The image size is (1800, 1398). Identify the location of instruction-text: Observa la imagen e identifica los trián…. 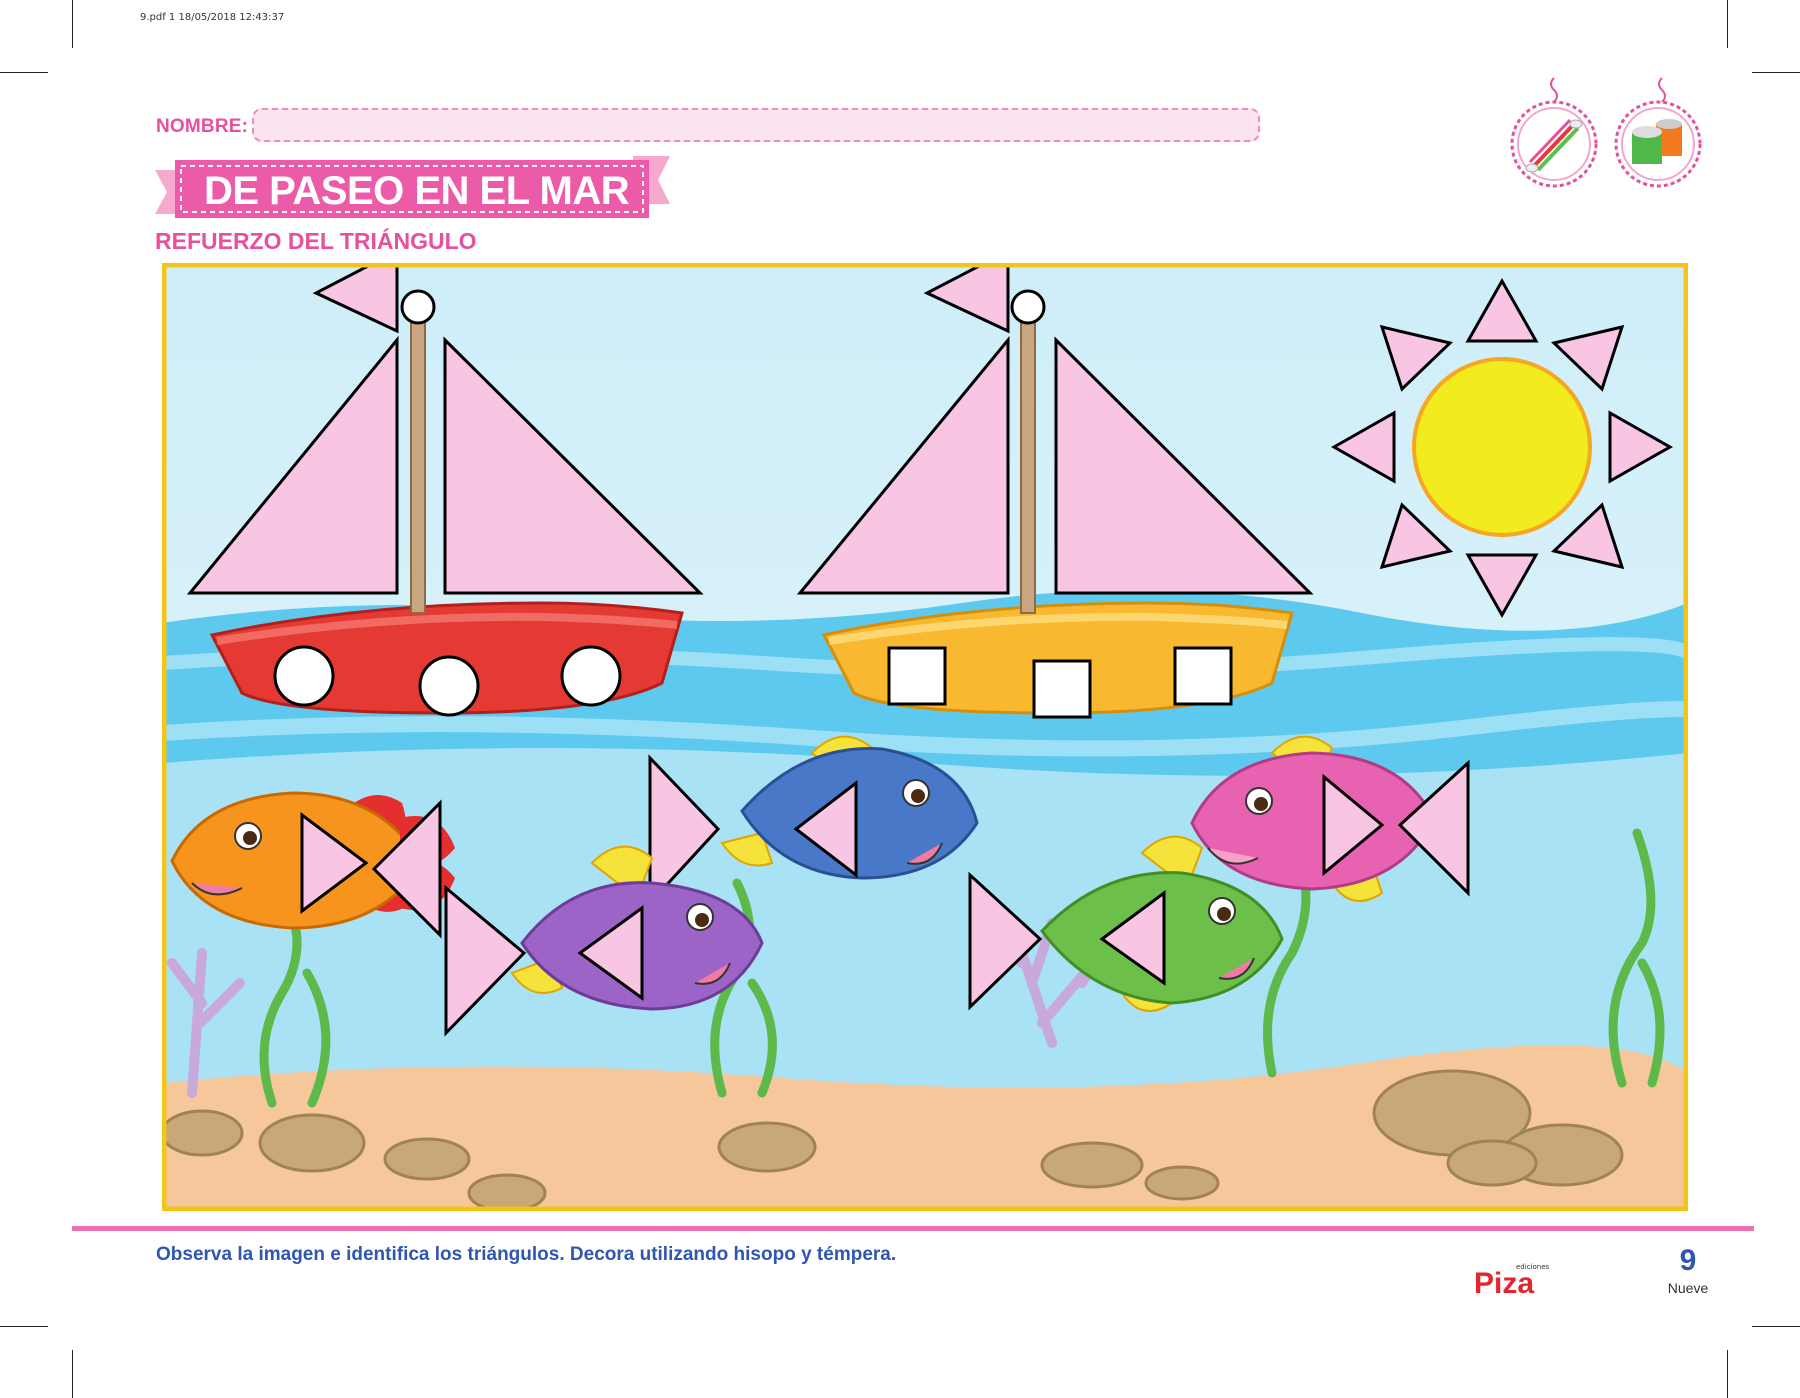
(526, 1254).